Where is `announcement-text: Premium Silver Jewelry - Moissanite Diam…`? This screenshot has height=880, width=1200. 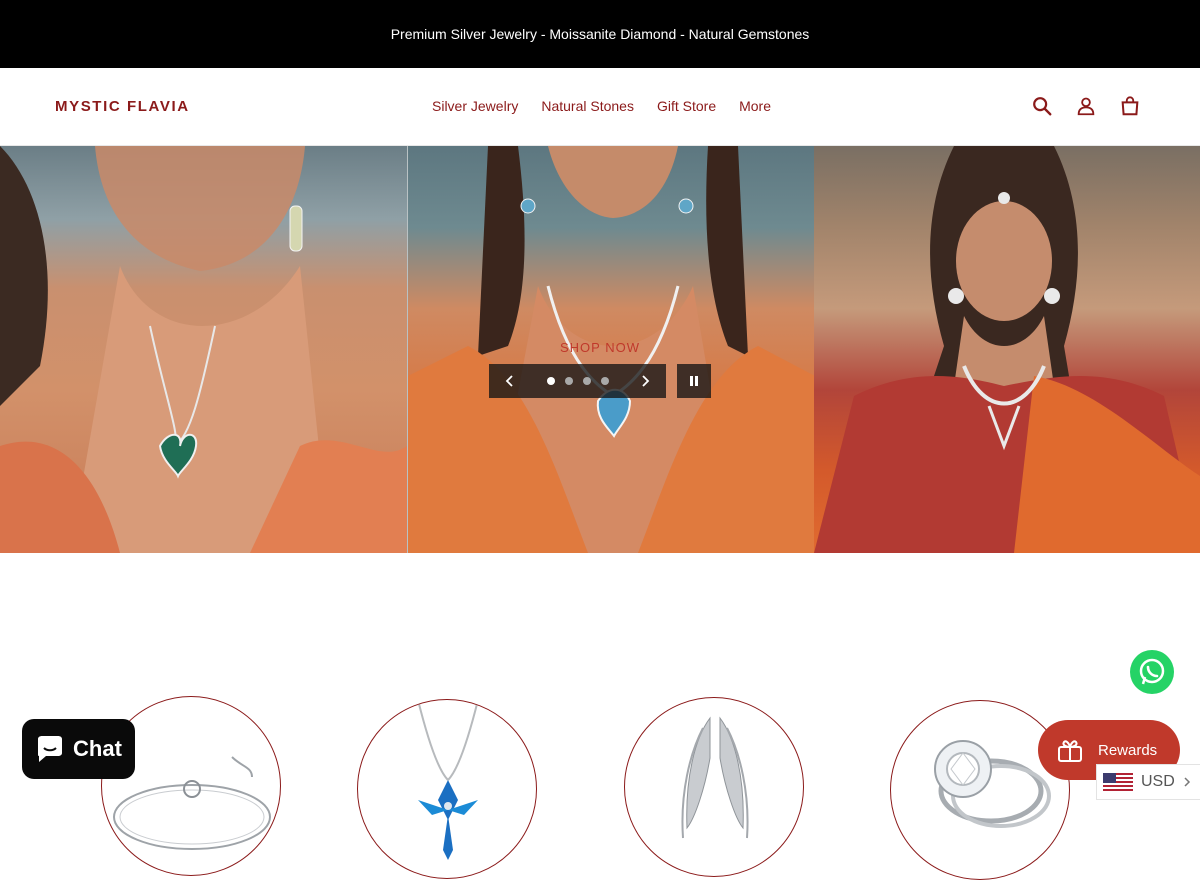 announcement-text: Premium Silver Jewelry - Moissanite Diam… is located at coordinates (600, 34).